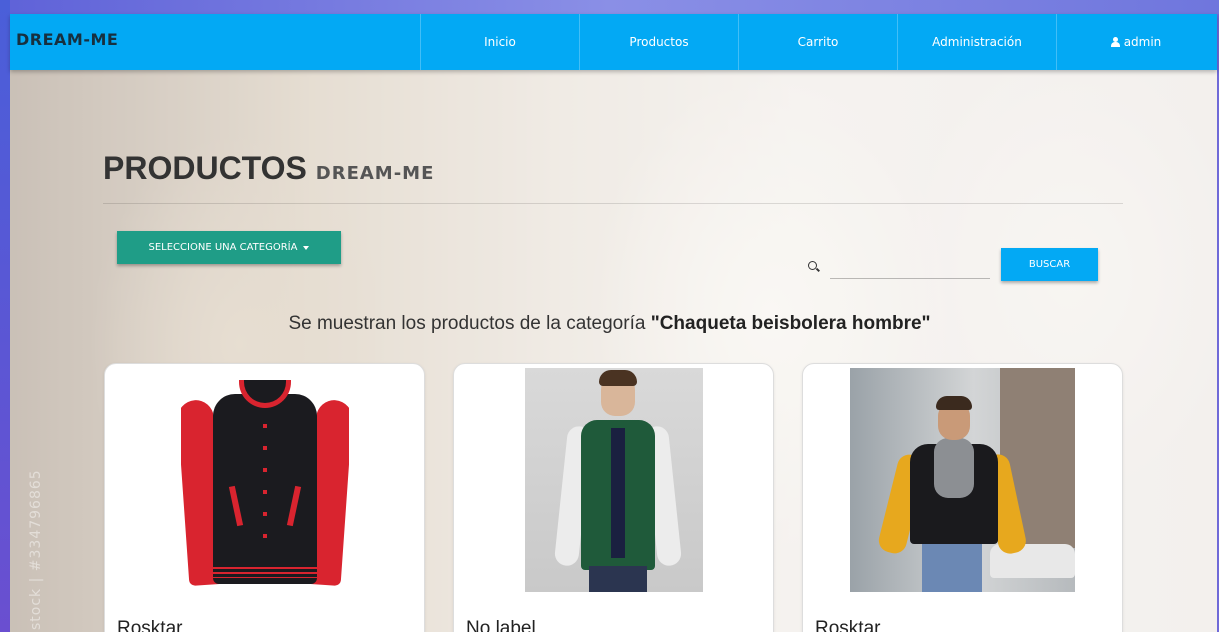 The image size is (1219, 632). Describe the element at coordinates (812, 265) in the screenshot. I see `search-icon` at that location.